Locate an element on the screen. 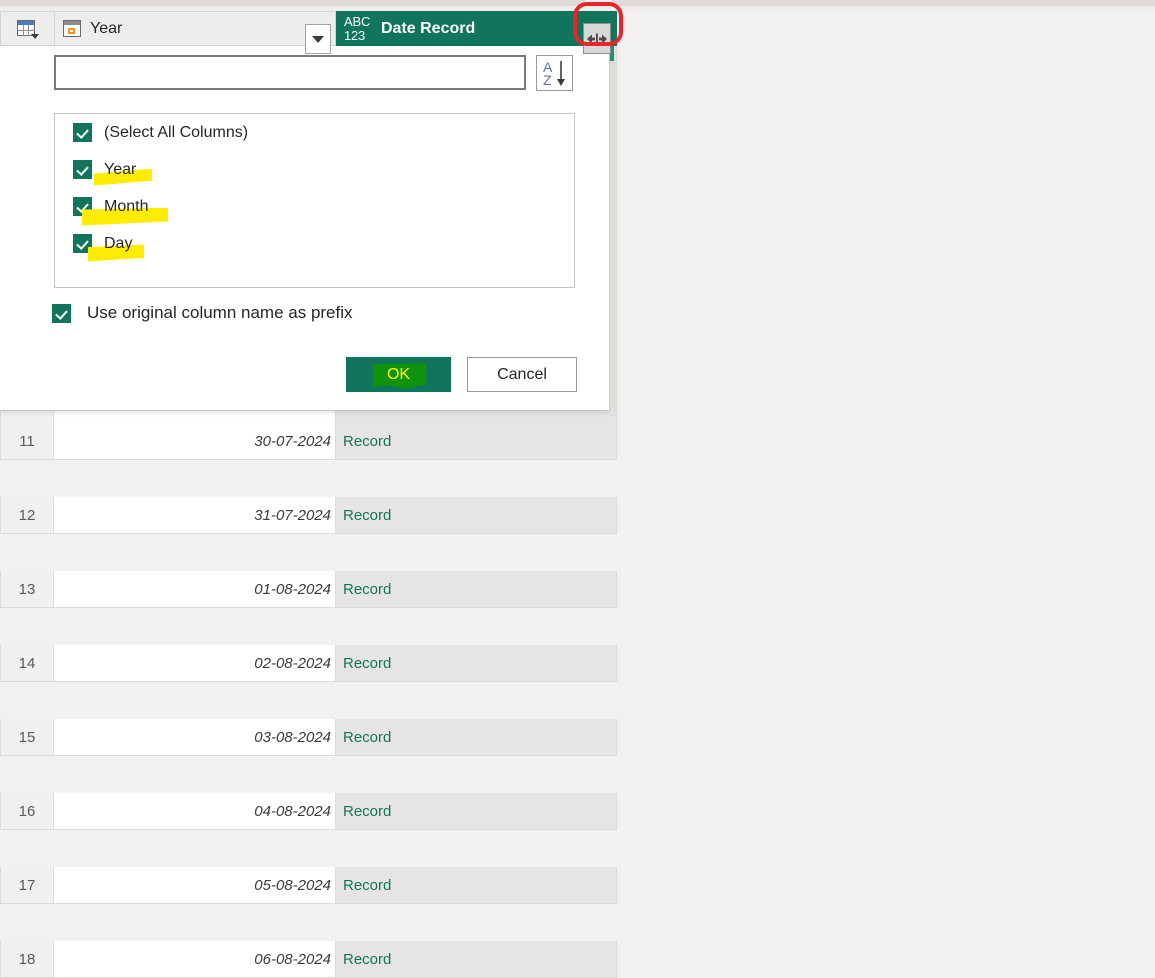  ok-button-label: OK is located at coordinates (398, 374).